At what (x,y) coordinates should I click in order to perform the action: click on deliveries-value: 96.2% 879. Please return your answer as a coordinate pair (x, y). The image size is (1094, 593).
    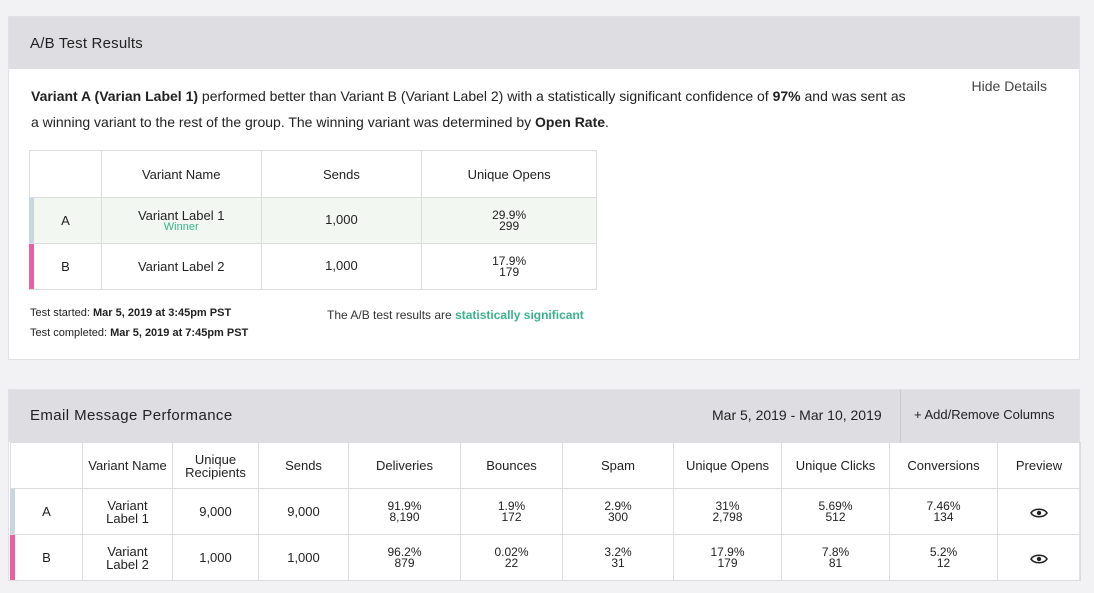
    Looking at the image, I should click on (404, 557).